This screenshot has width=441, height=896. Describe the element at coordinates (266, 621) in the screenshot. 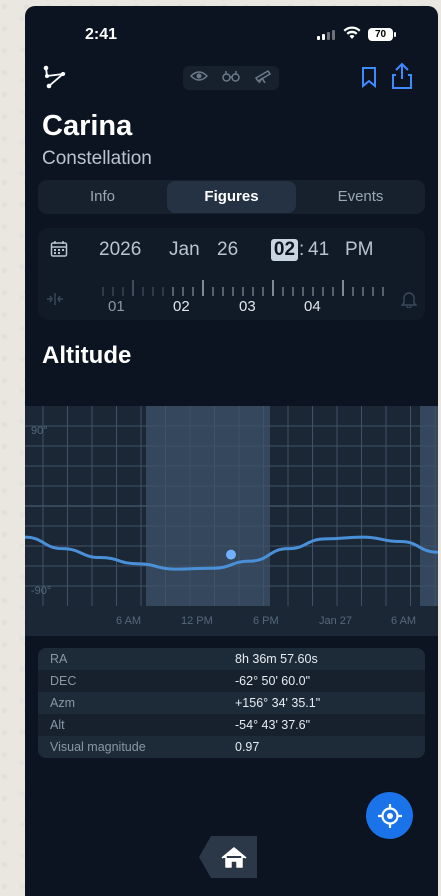

I see `x-axis-label: 6 PM` at that location.